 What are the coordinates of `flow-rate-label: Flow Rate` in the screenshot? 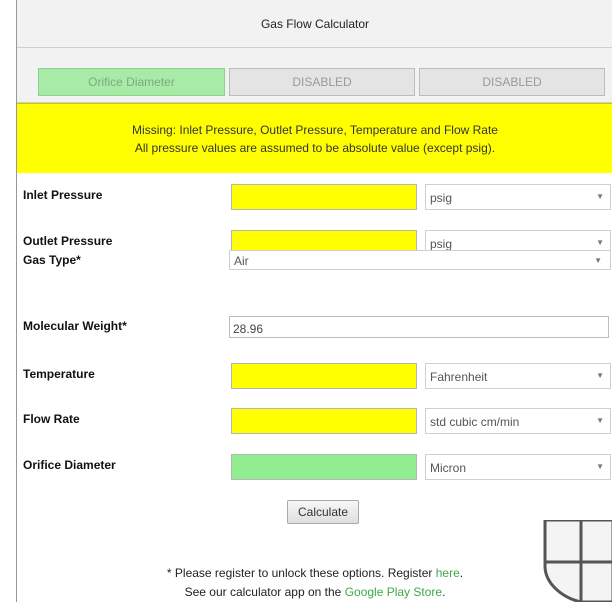 It's located at (51, 419).